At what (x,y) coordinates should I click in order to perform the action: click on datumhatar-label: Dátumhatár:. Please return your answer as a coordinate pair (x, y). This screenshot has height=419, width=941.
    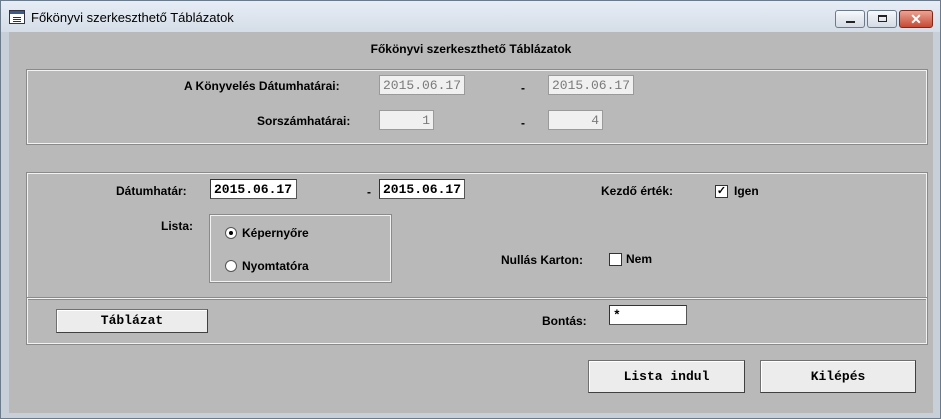
    Looking at the image, I should click on (151, 191).